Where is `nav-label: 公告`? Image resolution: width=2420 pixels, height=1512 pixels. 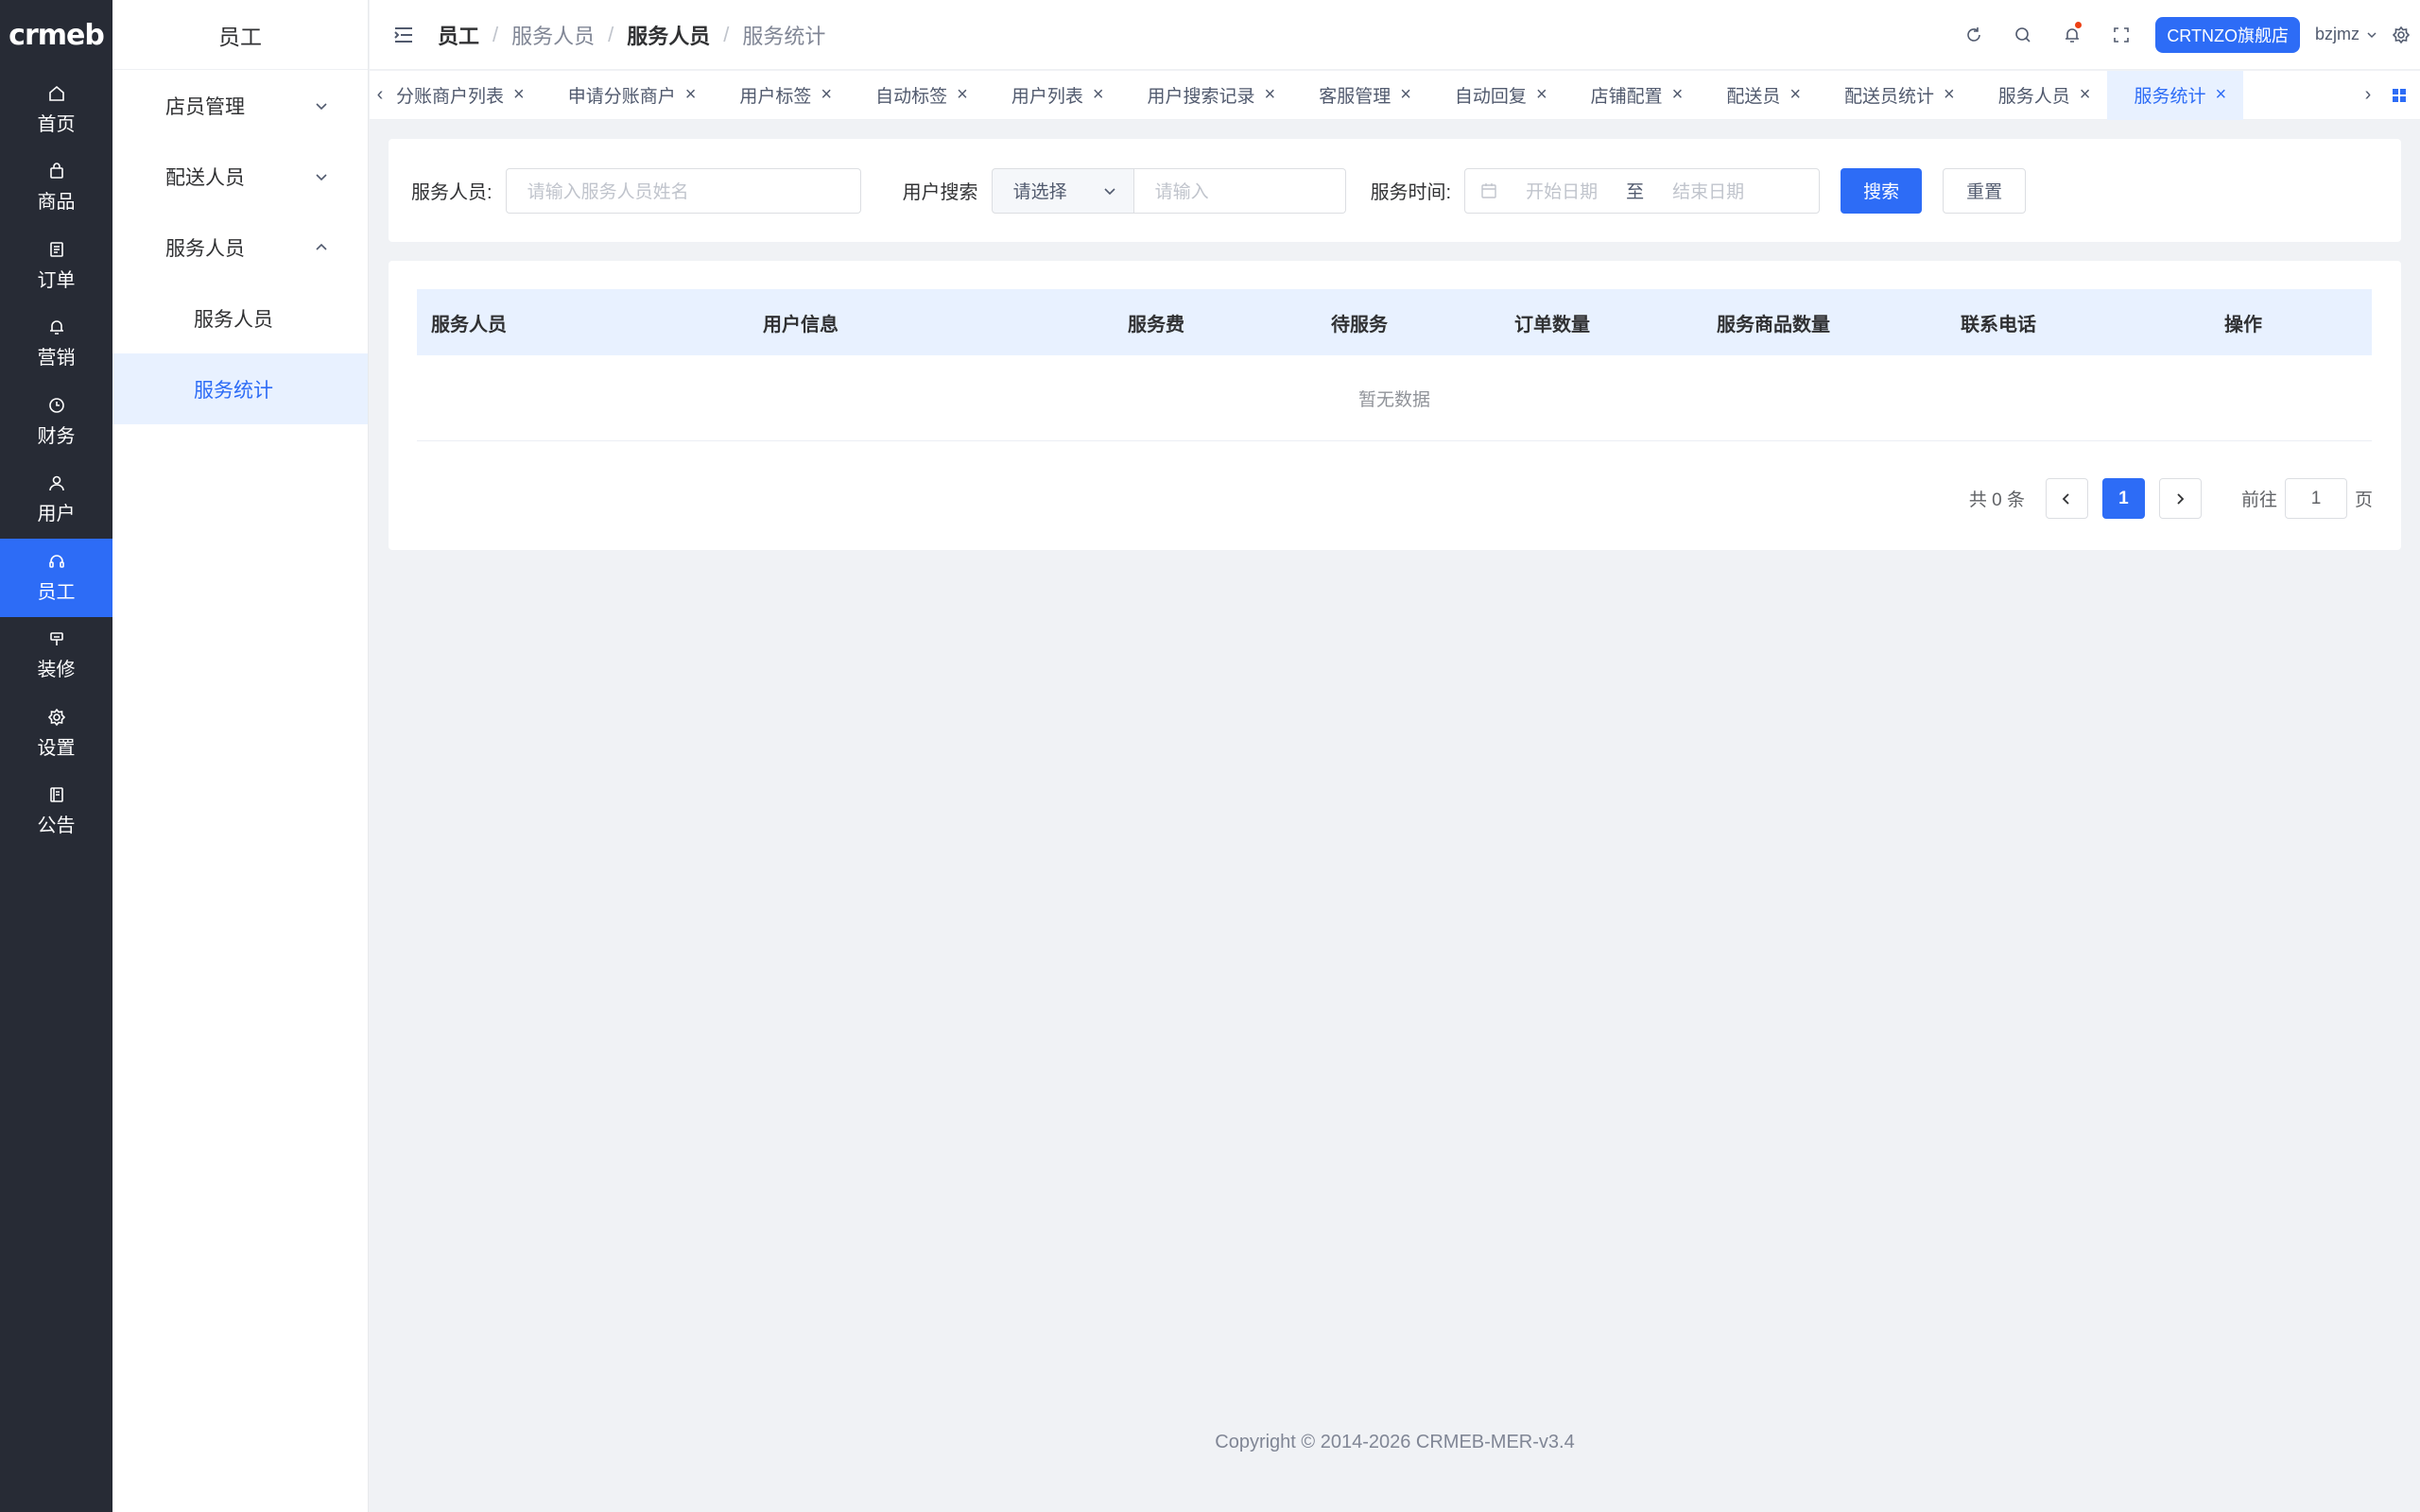
nav-label: 公告 is located at coordinates (56, 826).